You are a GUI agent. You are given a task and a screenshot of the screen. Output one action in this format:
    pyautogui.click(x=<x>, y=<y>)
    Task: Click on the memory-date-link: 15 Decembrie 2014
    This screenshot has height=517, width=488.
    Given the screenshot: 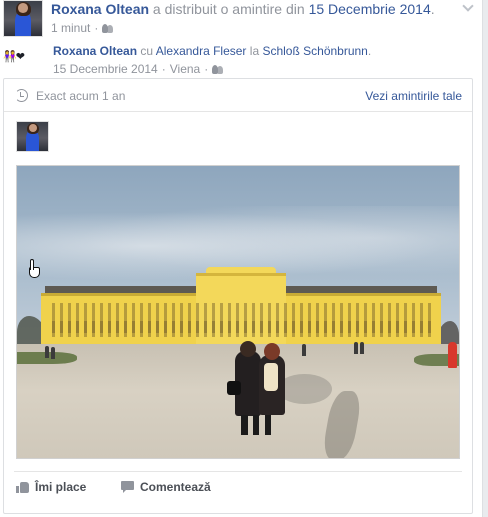 What is the action you would take?
    pyautogui.click(x=370, y=9)
    